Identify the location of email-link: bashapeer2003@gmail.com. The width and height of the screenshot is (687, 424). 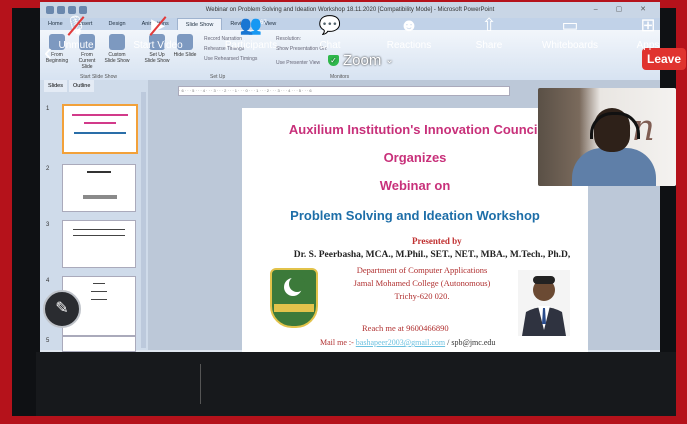
(400, 342).